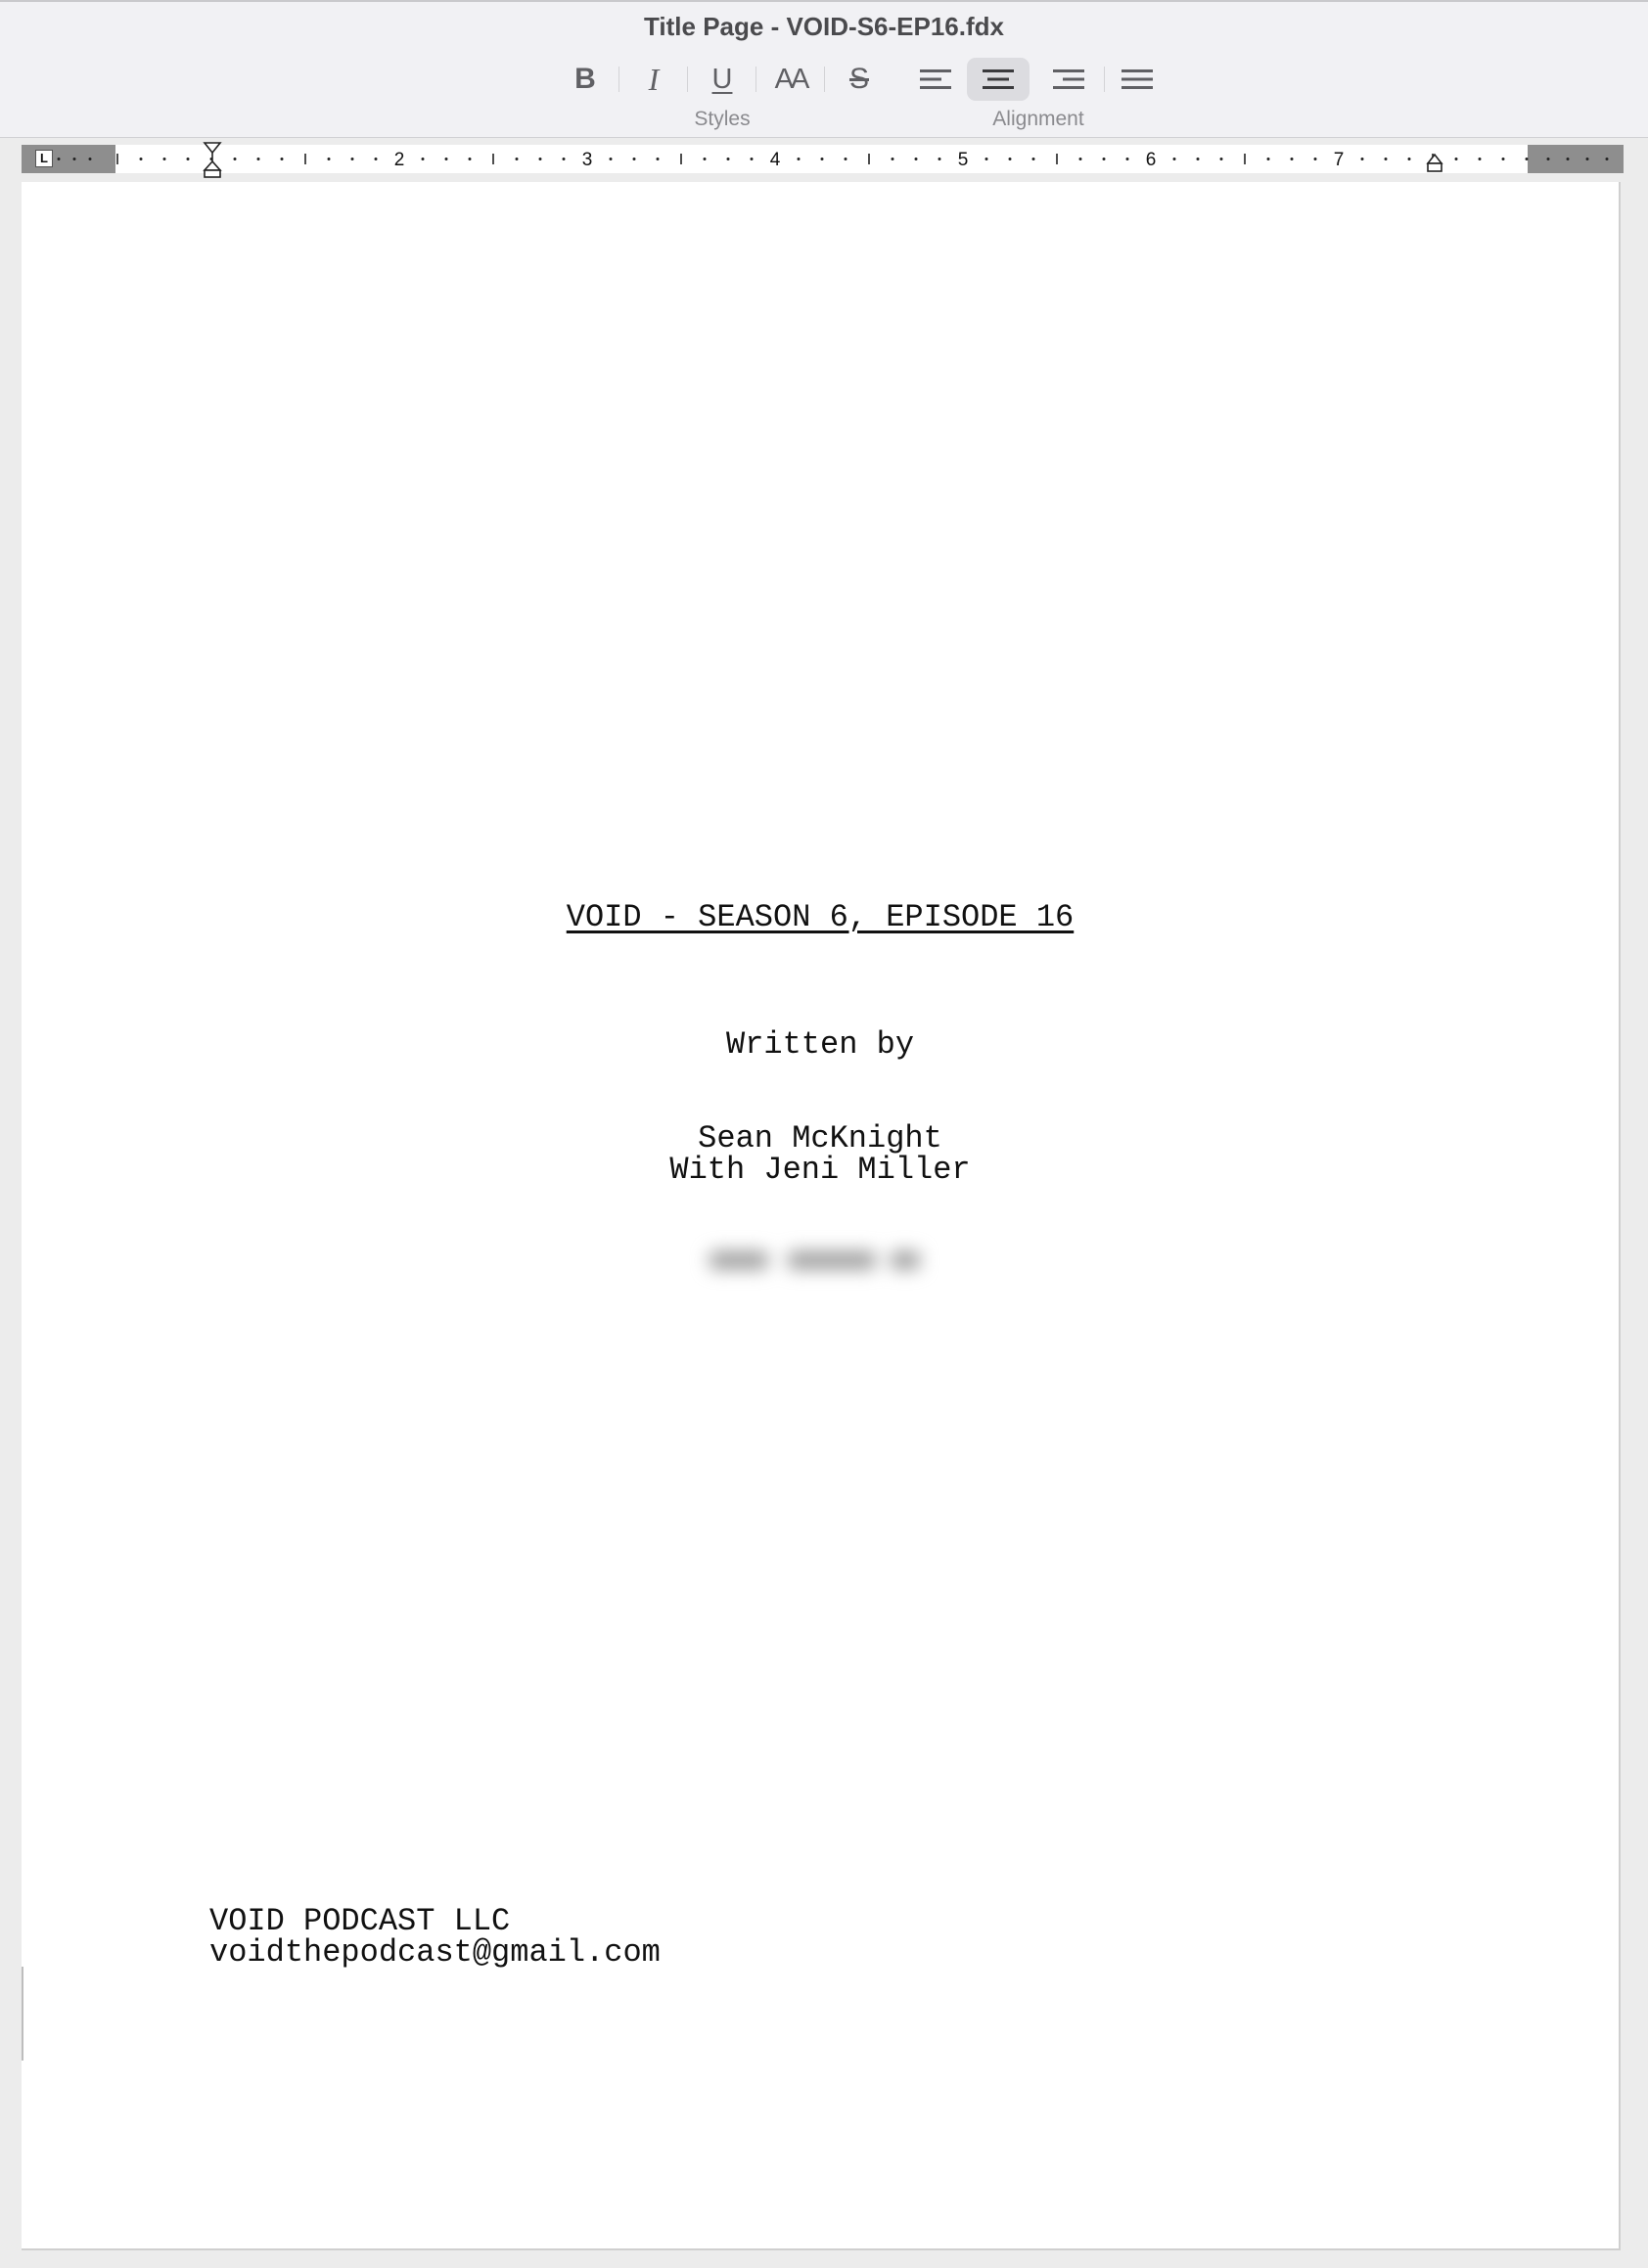  Describe the element at coordinates (1038, 119) in the screenshot. I see `alignment-group-label: Alignment` at that location.